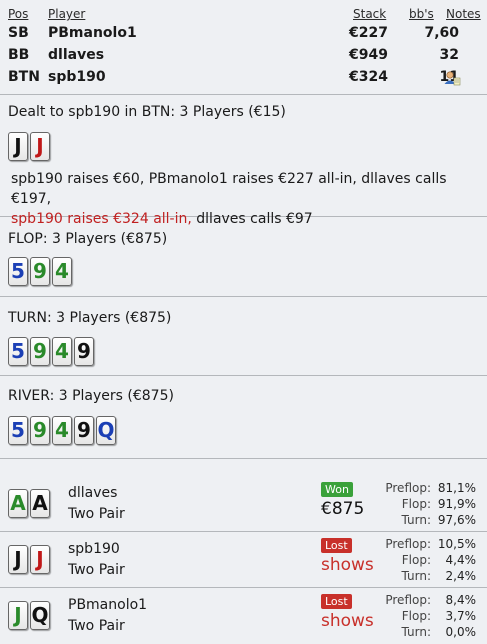 The image size is (487, 644). Describe the element at coordinates (18, 14) in the screenshot. I see `col-pos-header: Pos` at that location.